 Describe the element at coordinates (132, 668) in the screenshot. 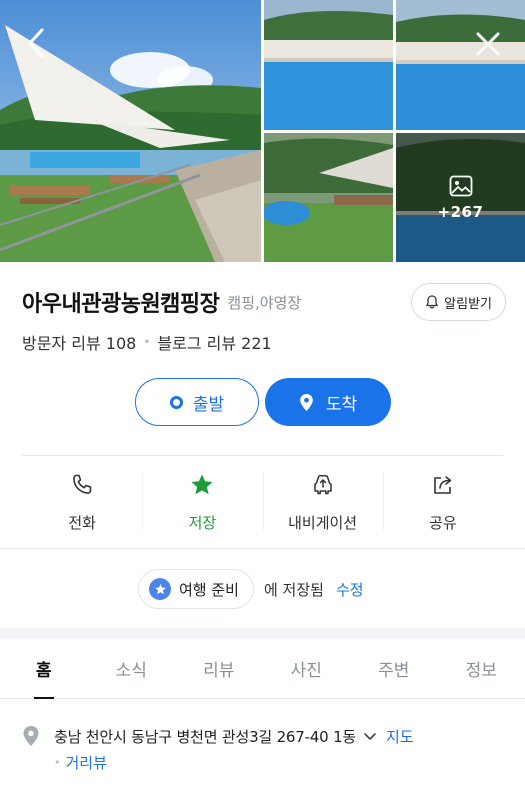

I see `tab-news: 소식` at that location.